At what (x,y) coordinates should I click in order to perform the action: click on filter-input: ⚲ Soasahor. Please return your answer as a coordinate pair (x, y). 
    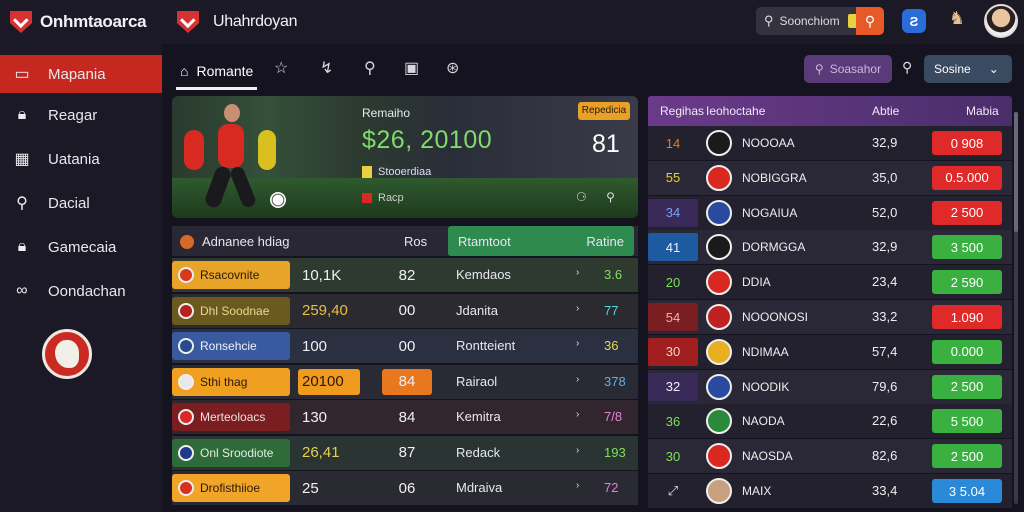
    Looking at the image, I should click on (848, 69).